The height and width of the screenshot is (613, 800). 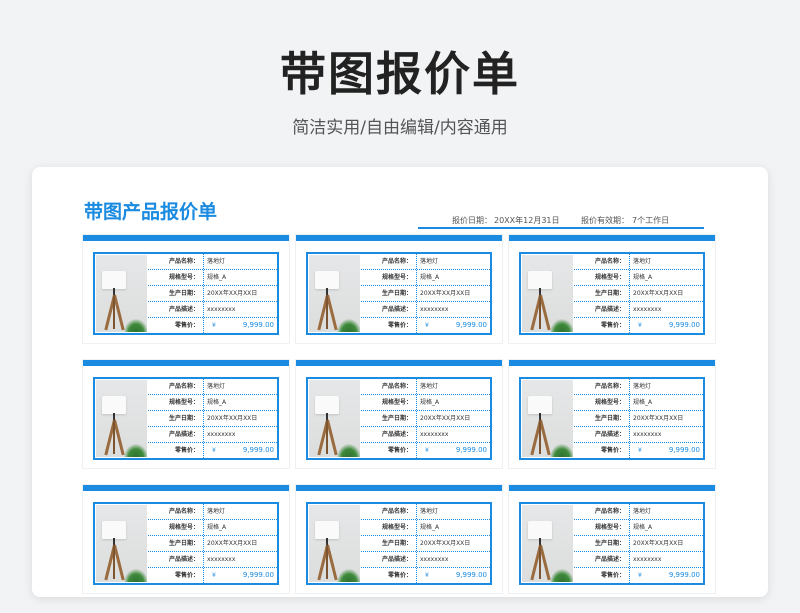 I want to click on sheet-title: 带图产品报价单, so click(x=151, y=212).